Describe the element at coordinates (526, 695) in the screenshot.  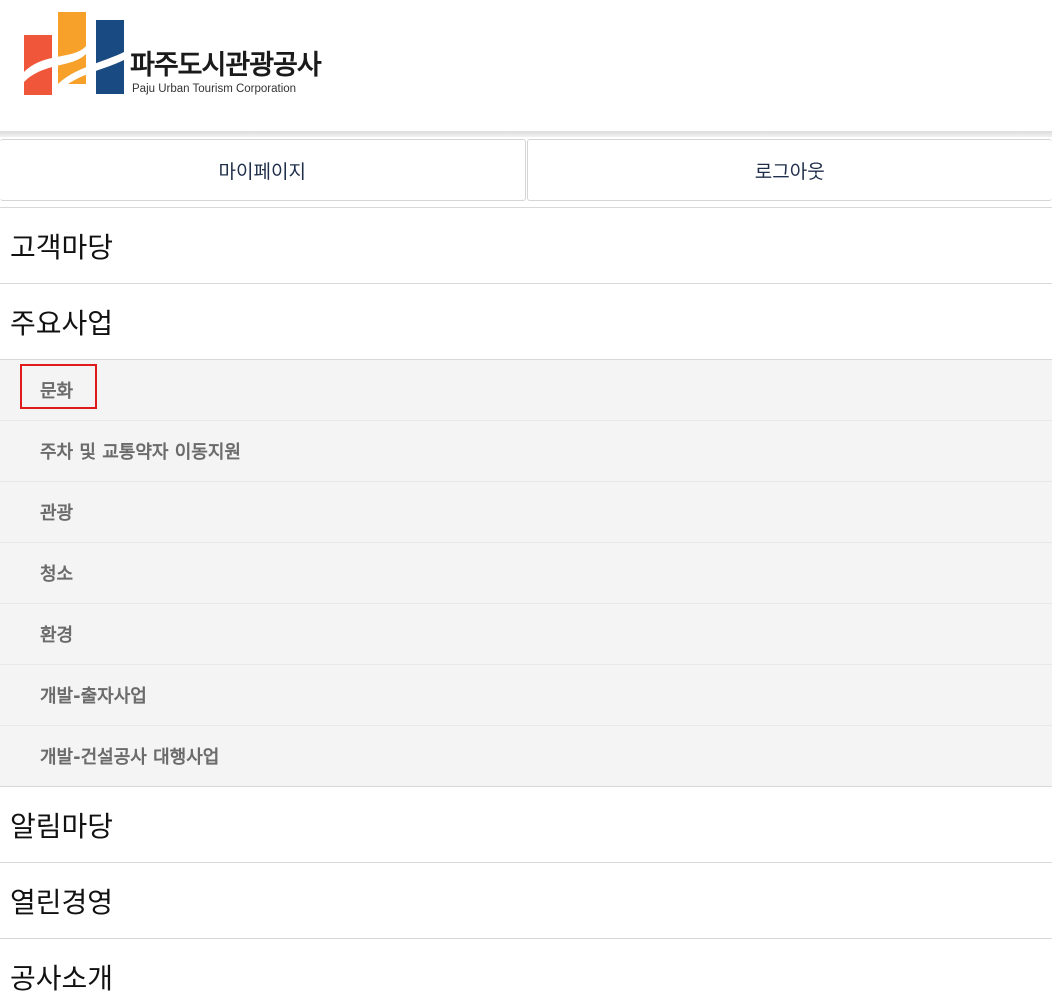
I see `submenu-item-development-investment: 개발-출자사업` at that location.